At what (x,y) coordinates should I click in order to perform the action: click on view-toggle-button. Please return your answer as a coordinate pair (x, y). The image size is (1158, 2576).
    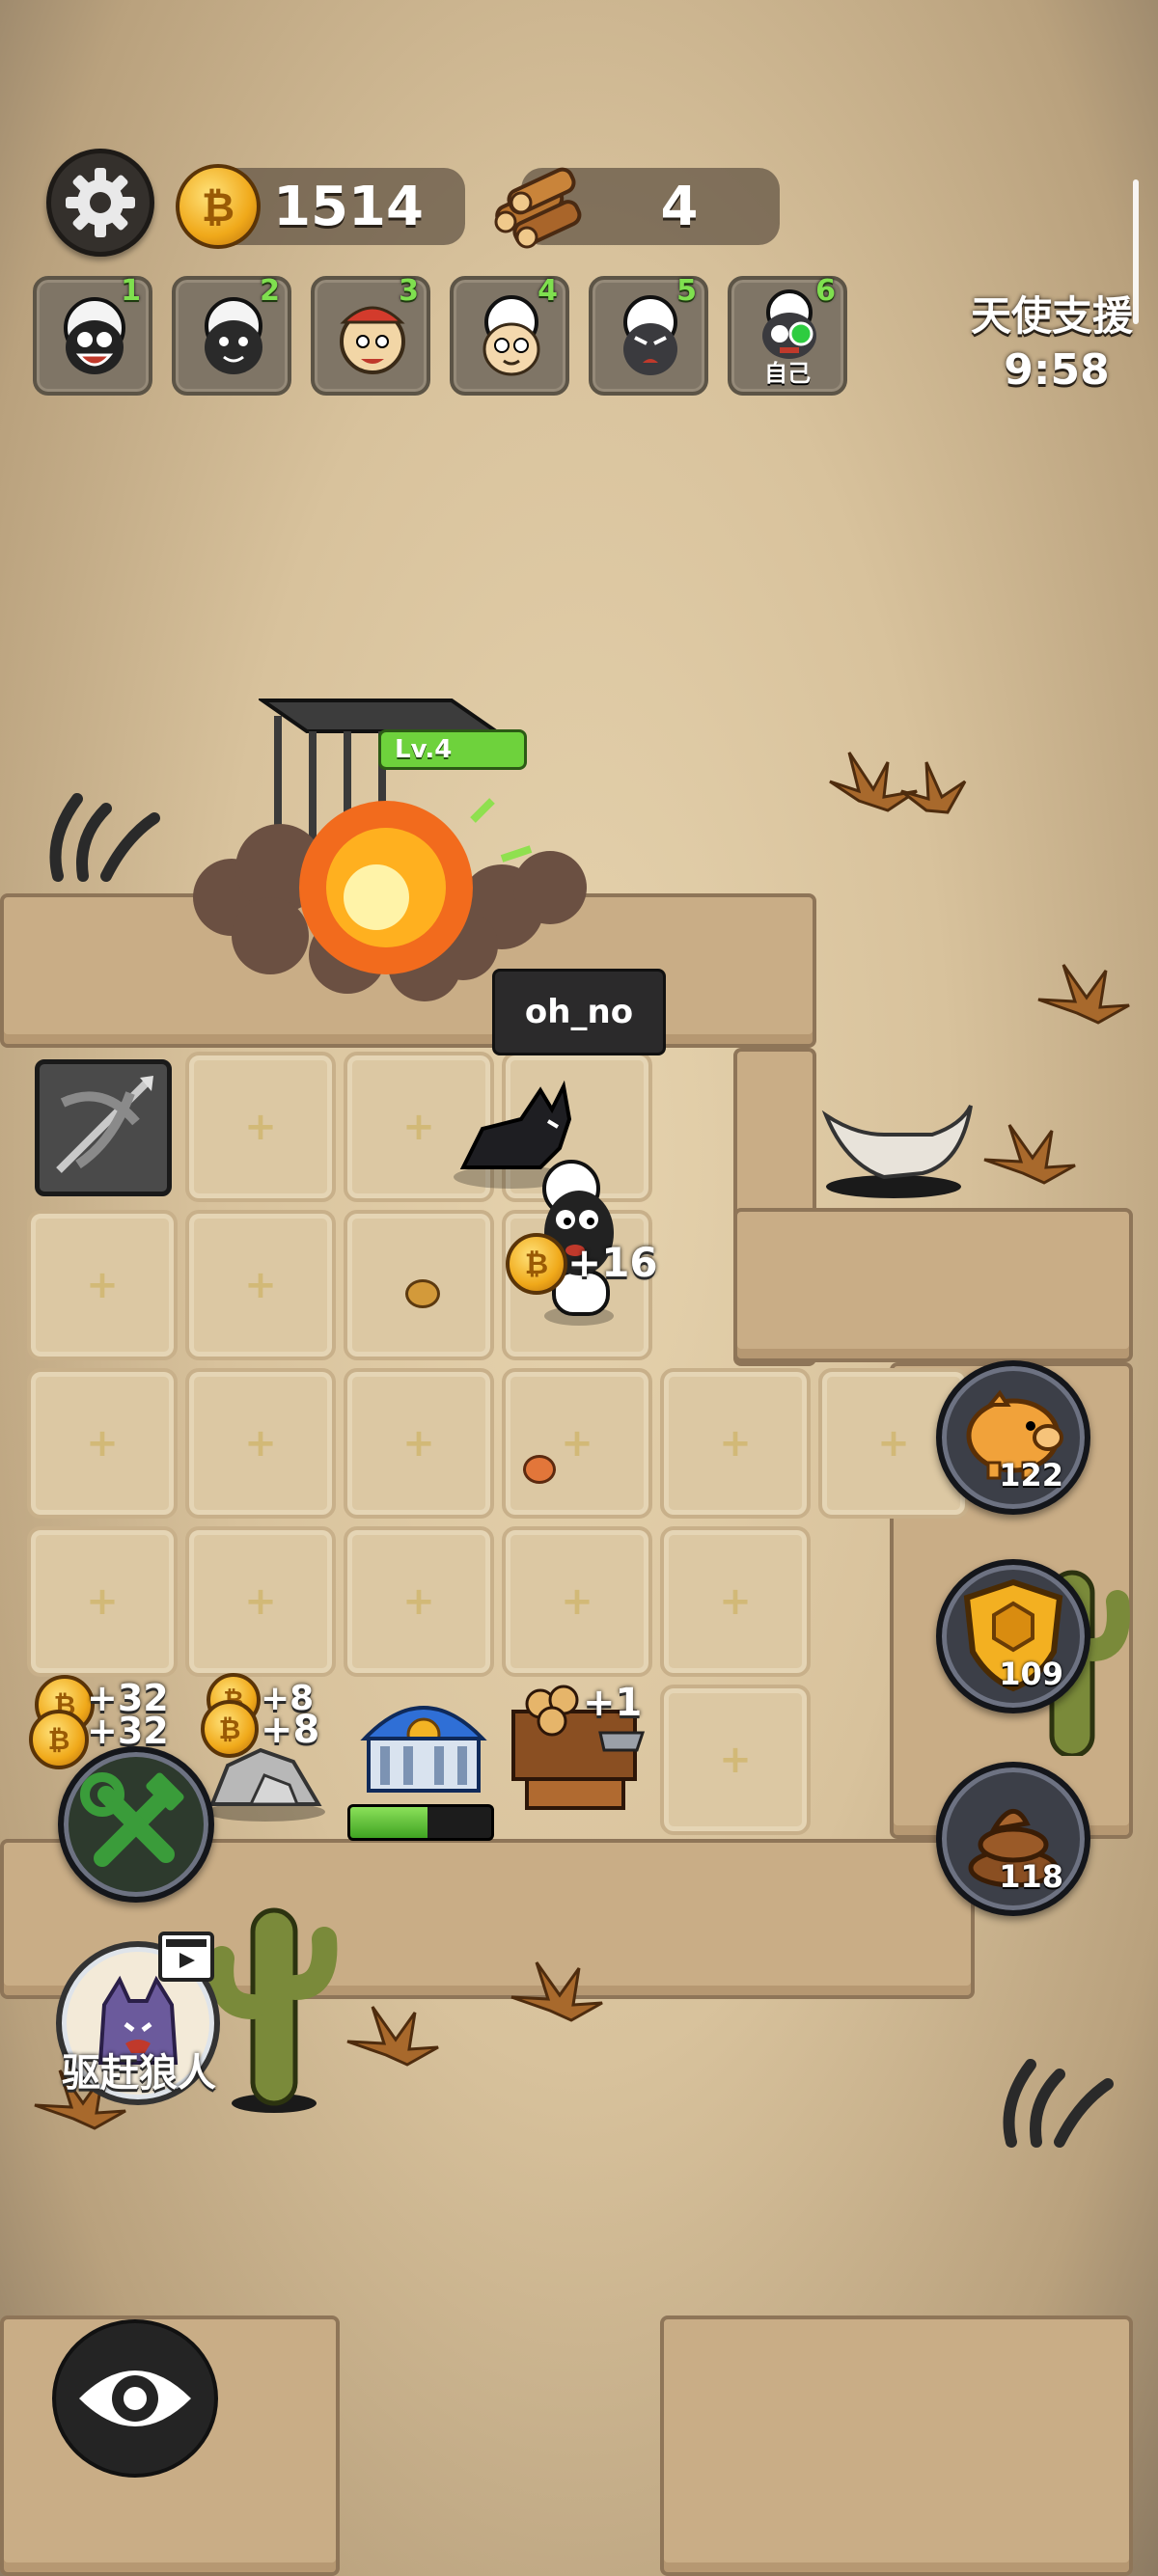
    Looking at the image, I should click on (135, 2398).